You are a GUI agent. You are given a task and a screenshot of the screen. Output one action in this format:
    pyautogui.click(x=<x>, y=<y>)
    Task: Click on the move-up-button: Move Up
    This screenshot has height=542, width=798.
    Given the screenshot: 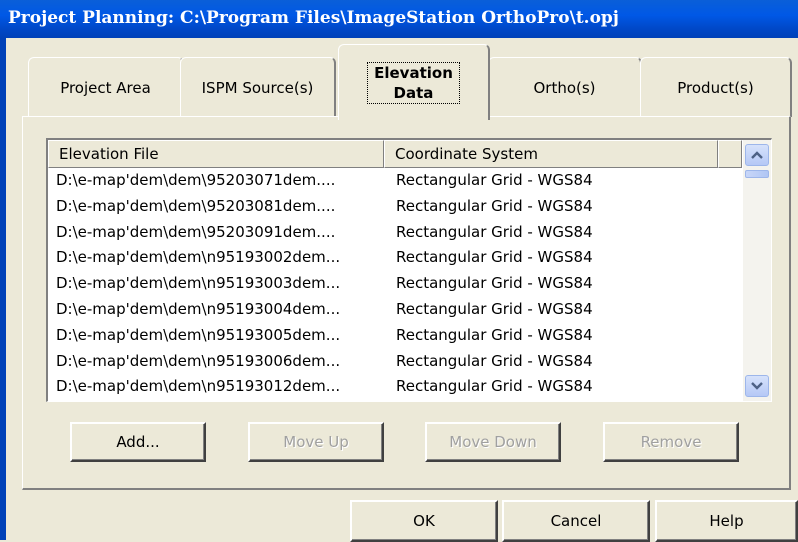 What is the action you would take?
    pyautogui.click(x=316, y=442)
    